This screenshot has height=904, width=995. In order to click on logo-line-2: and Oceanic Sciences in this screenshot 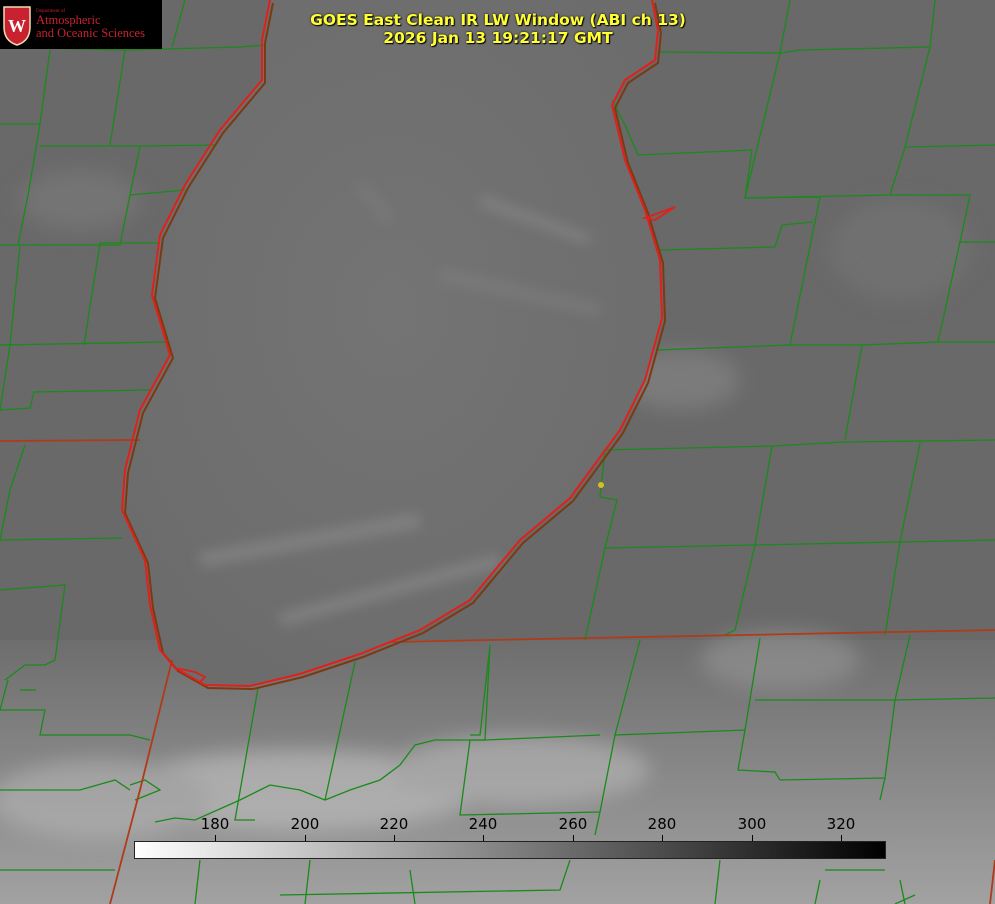, I will do `click(90, 33)`.